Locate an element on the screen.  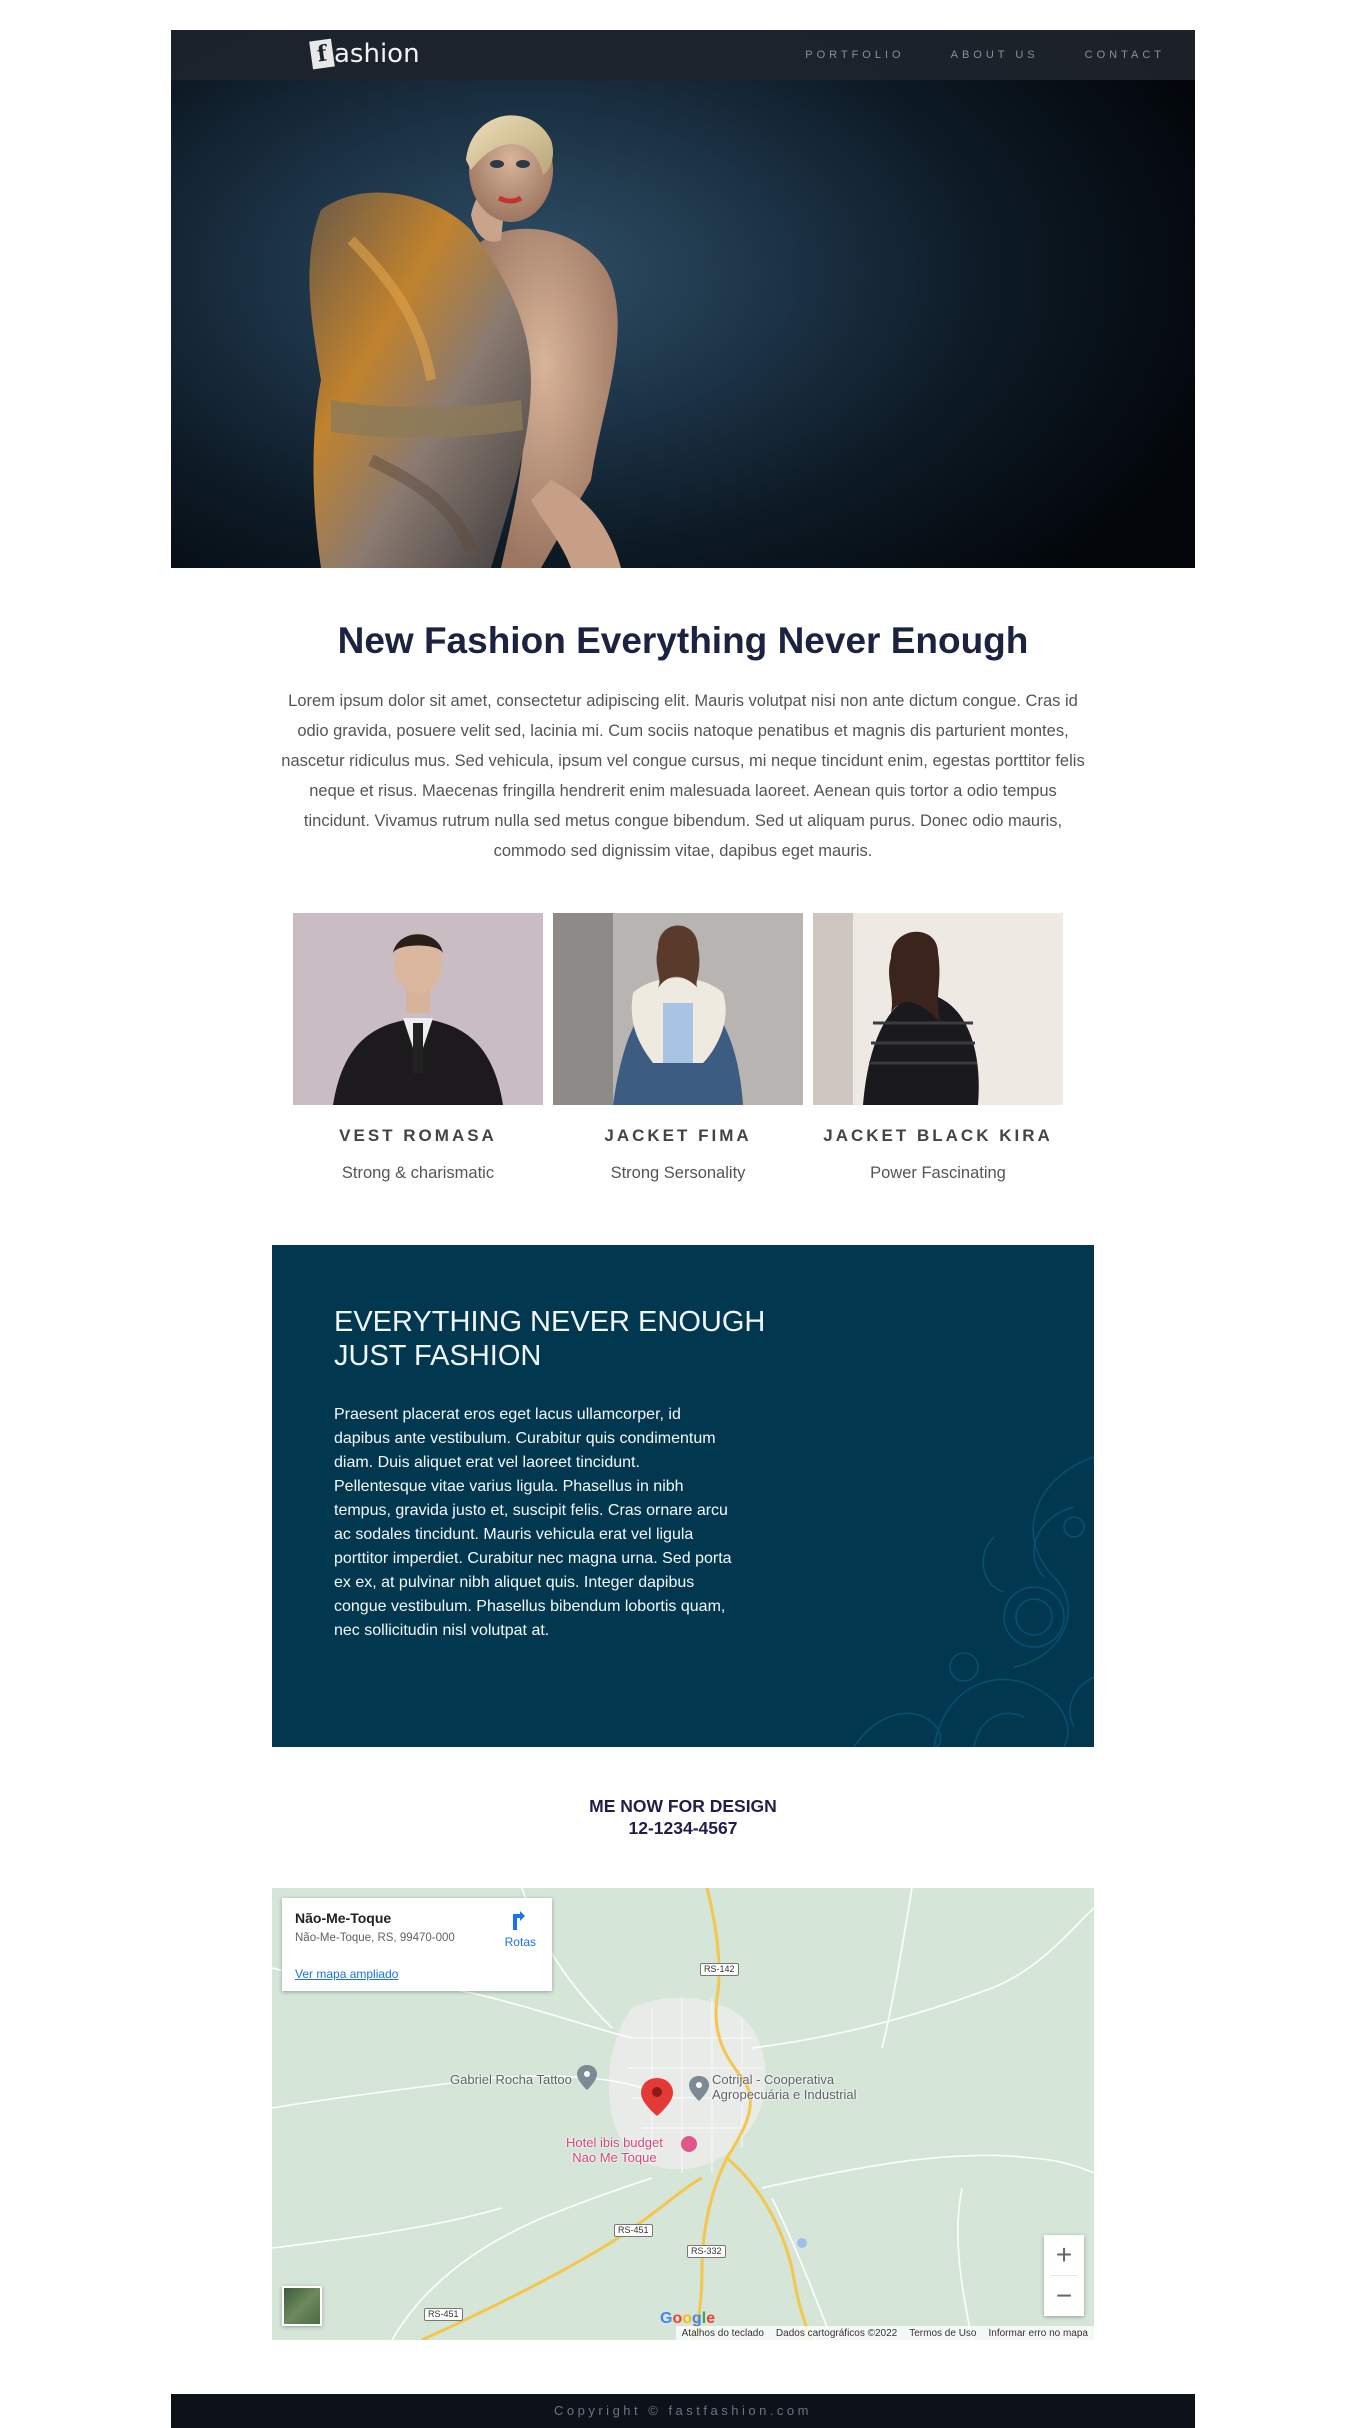
map-shortcuts-link: Atalhos do teclado is located at coordinates (723, 2333).